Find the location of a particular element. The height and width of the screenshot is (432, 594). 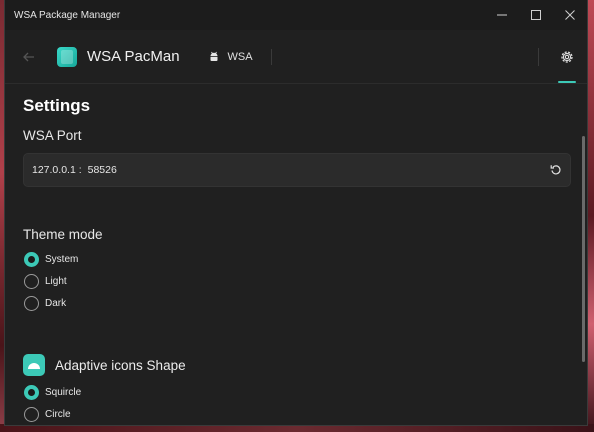

theme-option-dark: Dark is located at coordinates (305, 303).